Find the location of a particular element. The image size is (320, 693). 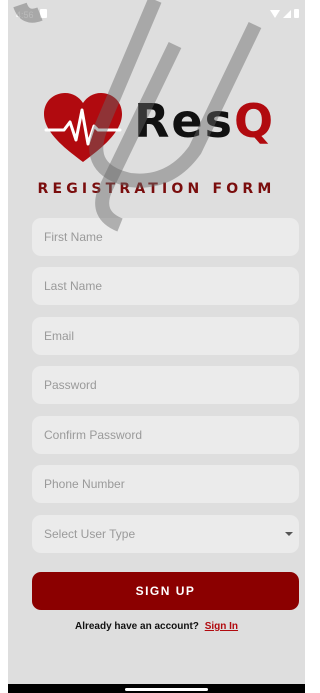

wifi-icon is located at coordinates (275, 13).